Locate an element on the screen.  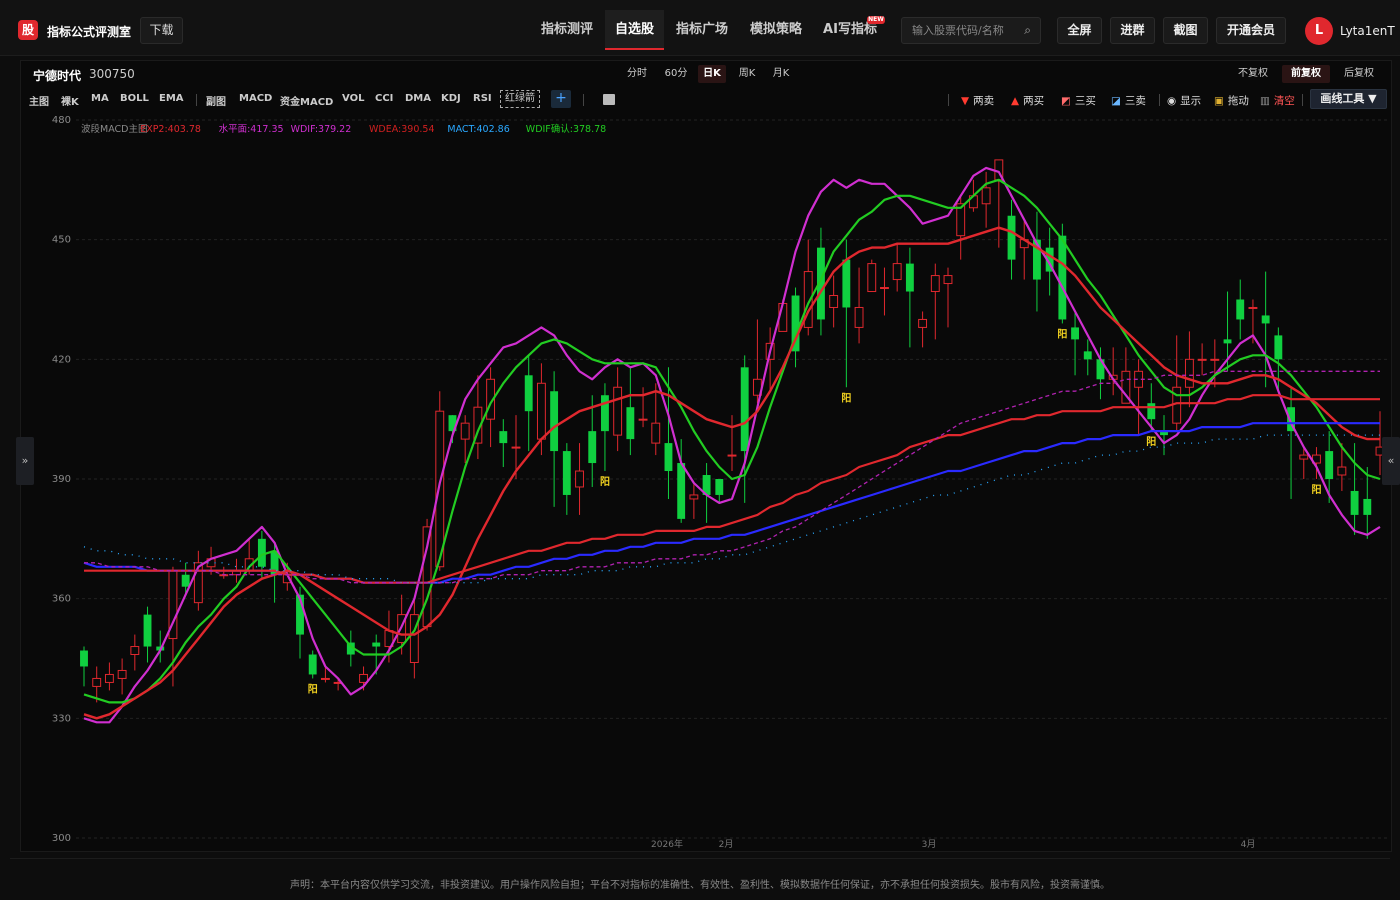
add-indicator-button: + is located at coordinates (561, 99).